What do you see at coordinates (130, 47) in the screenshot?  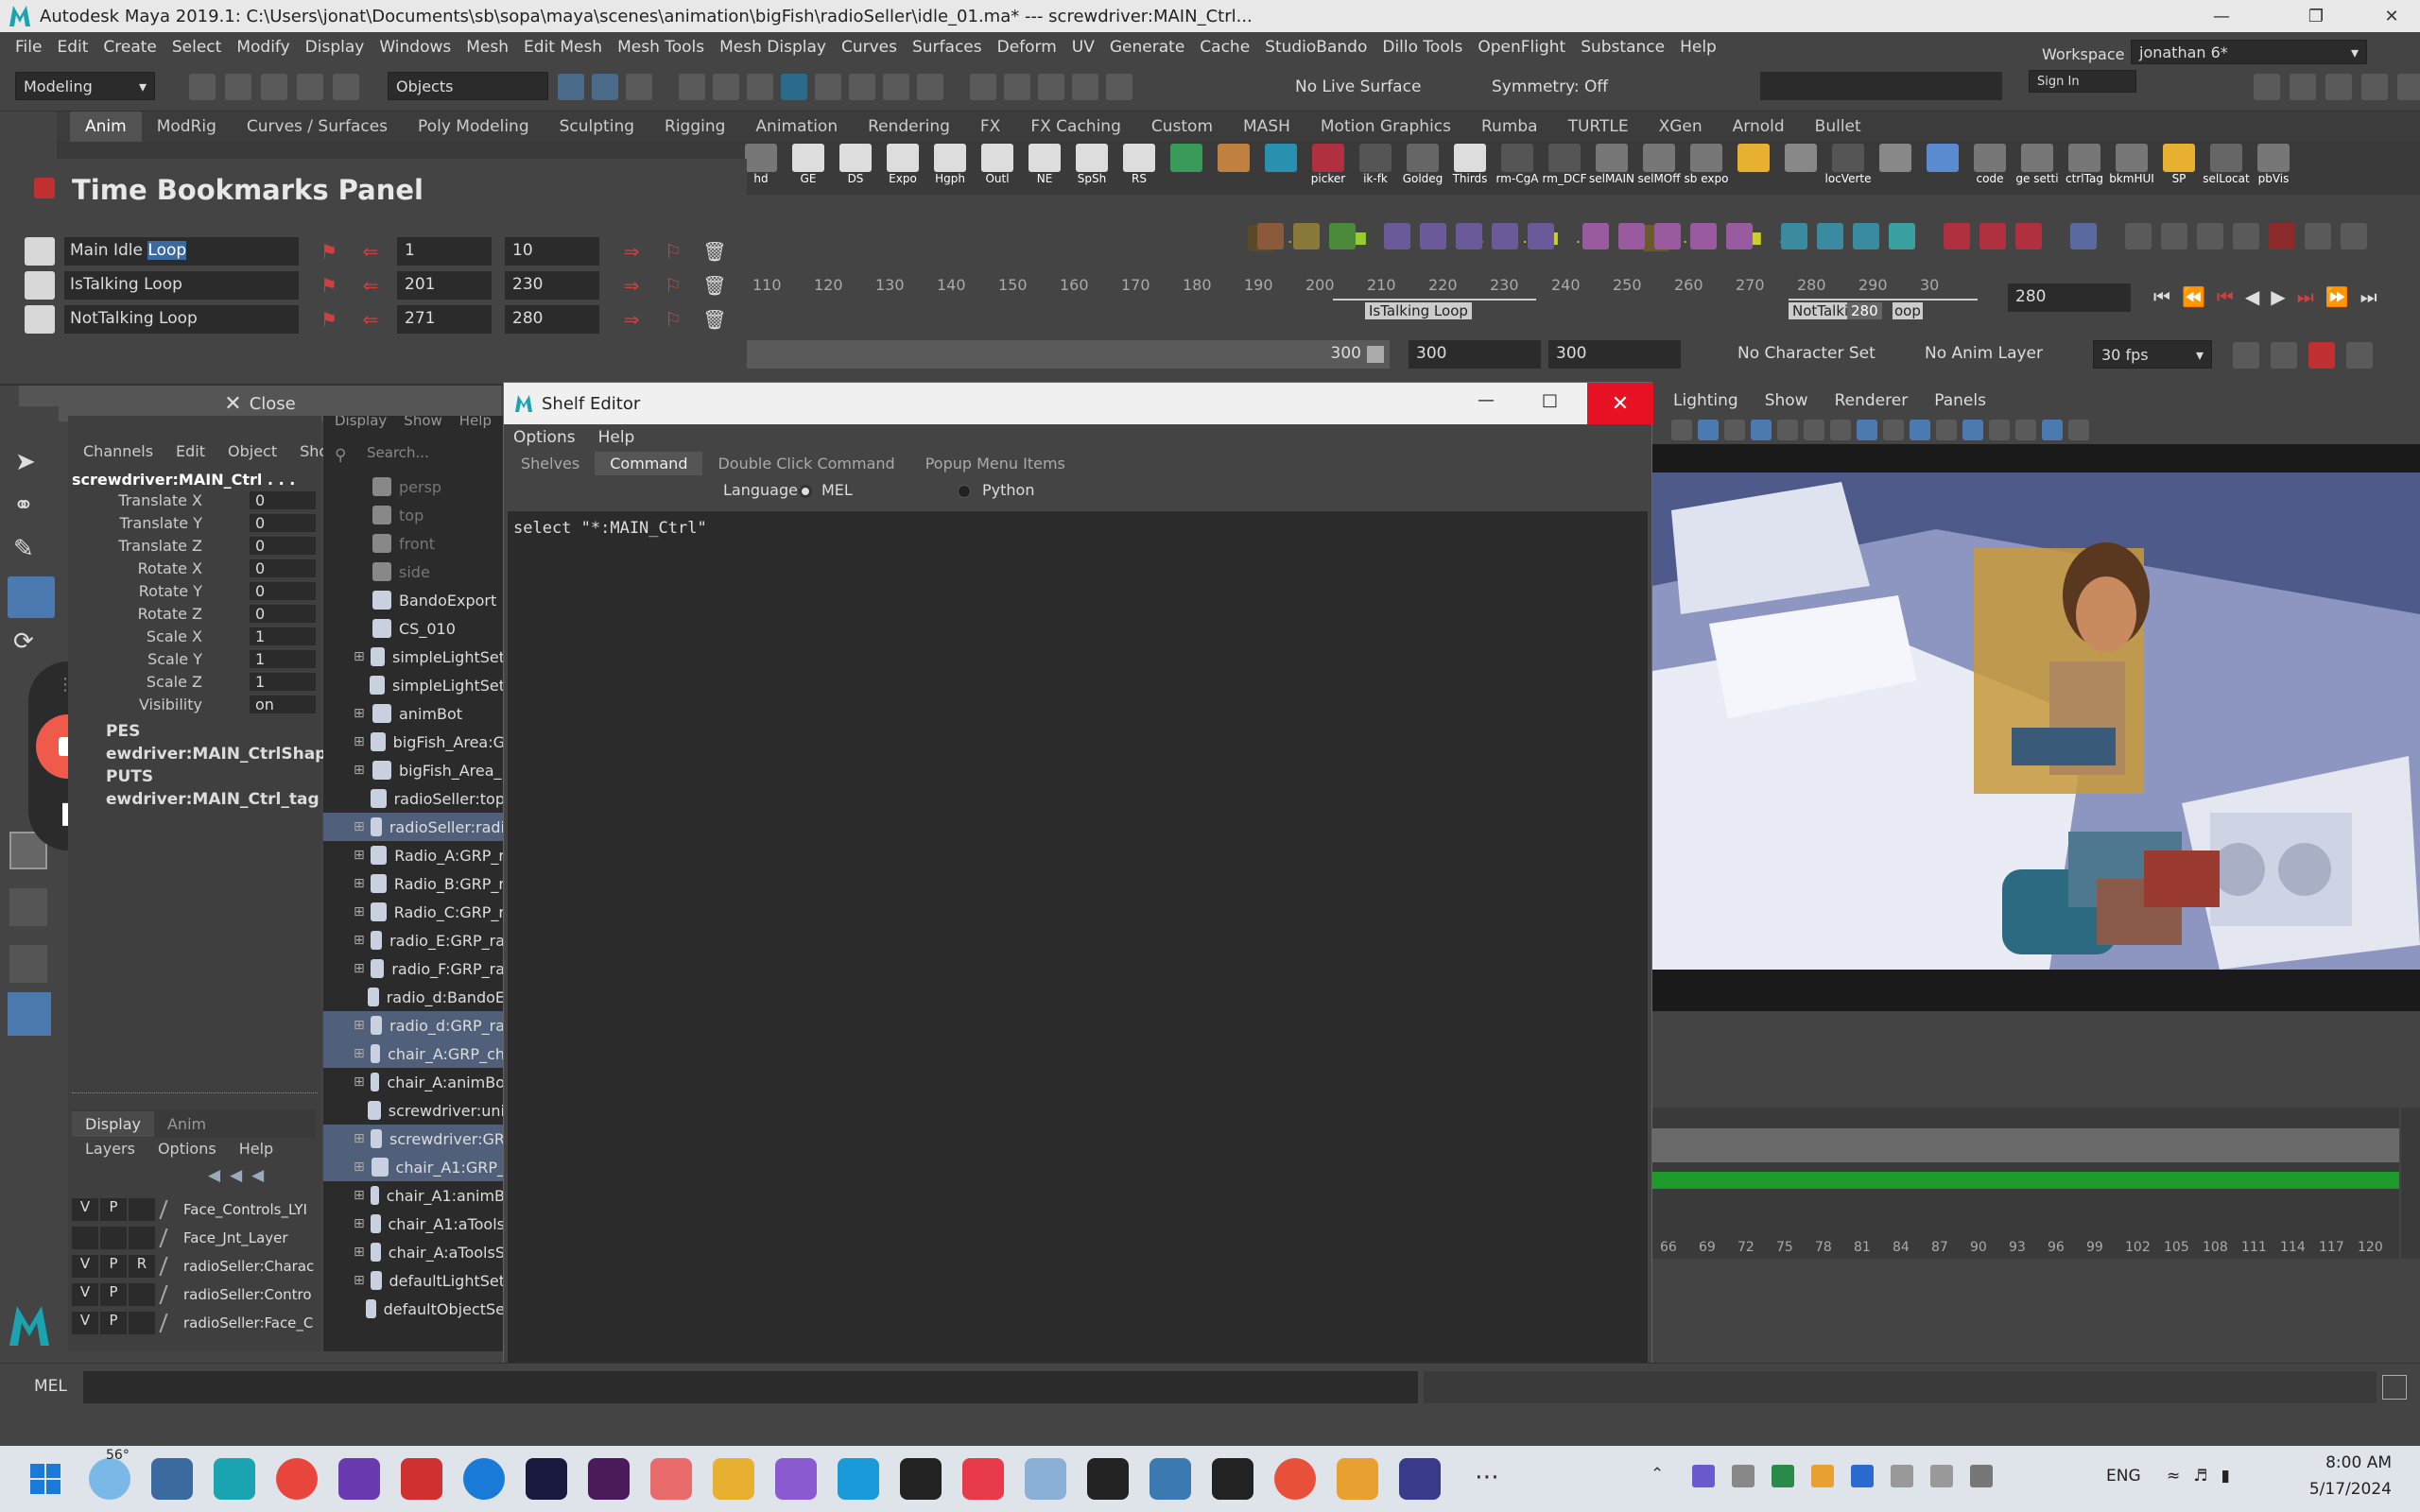 I see `menu-create: Create` at bounding box center [130, 47].